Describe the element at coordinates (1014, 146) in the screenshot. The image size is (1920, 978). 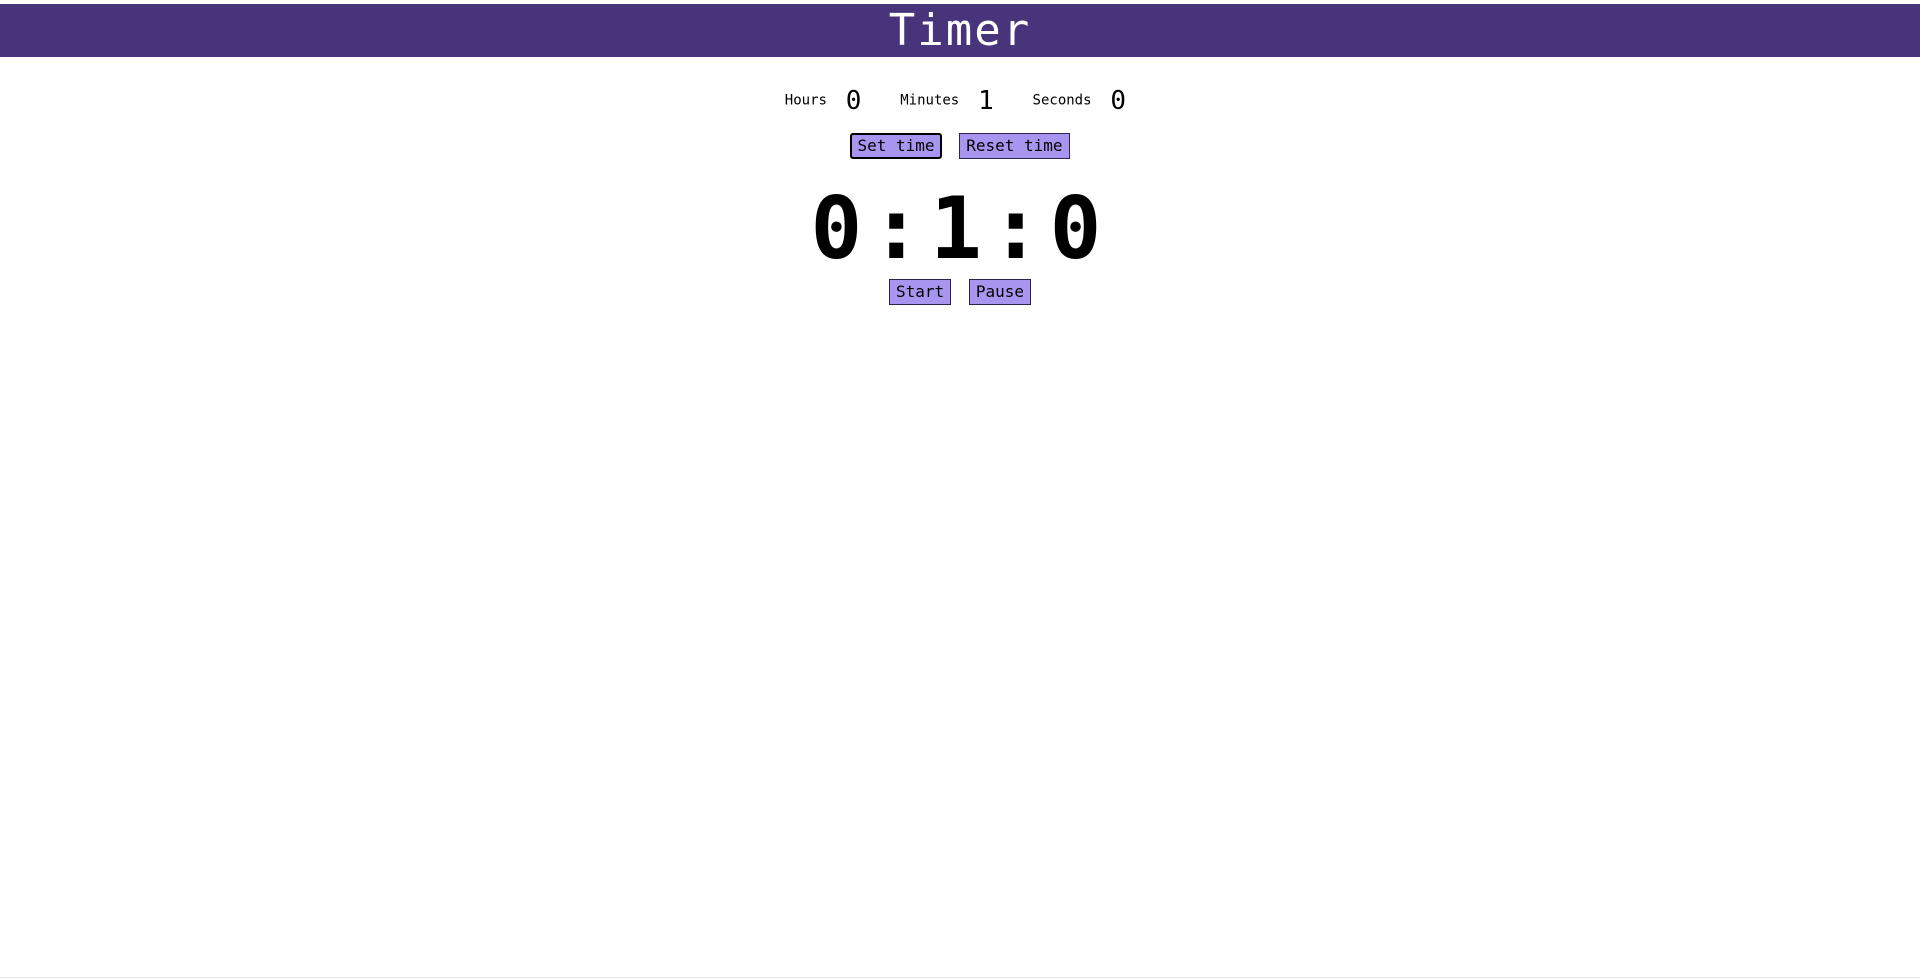
I see `reset-time-button: Reset time` at that location.